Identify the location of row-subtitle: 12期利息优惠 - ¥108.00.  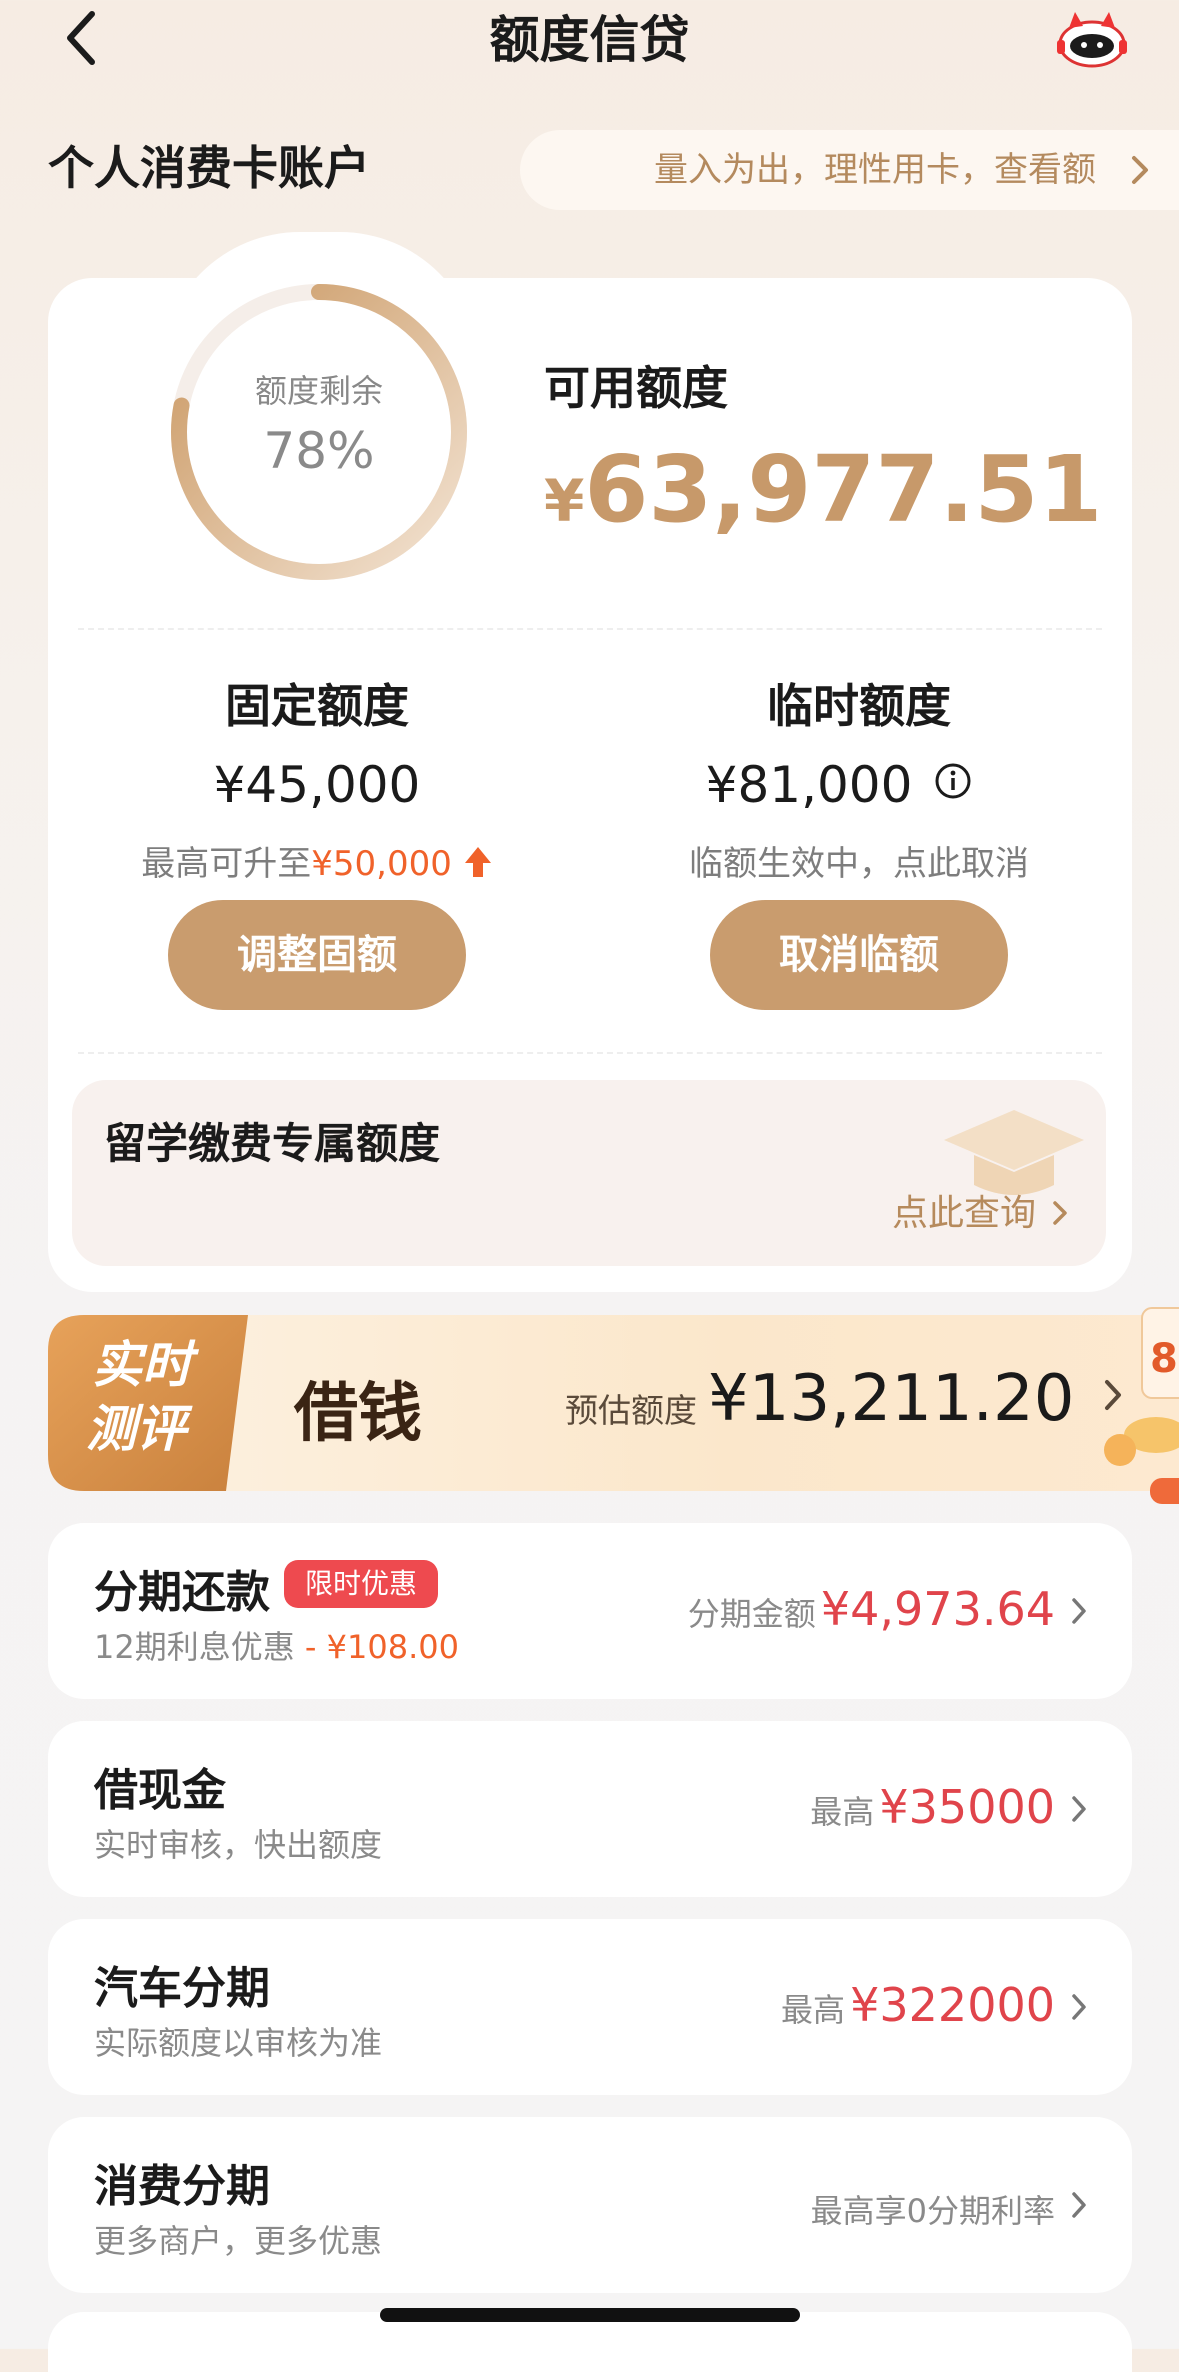
(276, 1645).